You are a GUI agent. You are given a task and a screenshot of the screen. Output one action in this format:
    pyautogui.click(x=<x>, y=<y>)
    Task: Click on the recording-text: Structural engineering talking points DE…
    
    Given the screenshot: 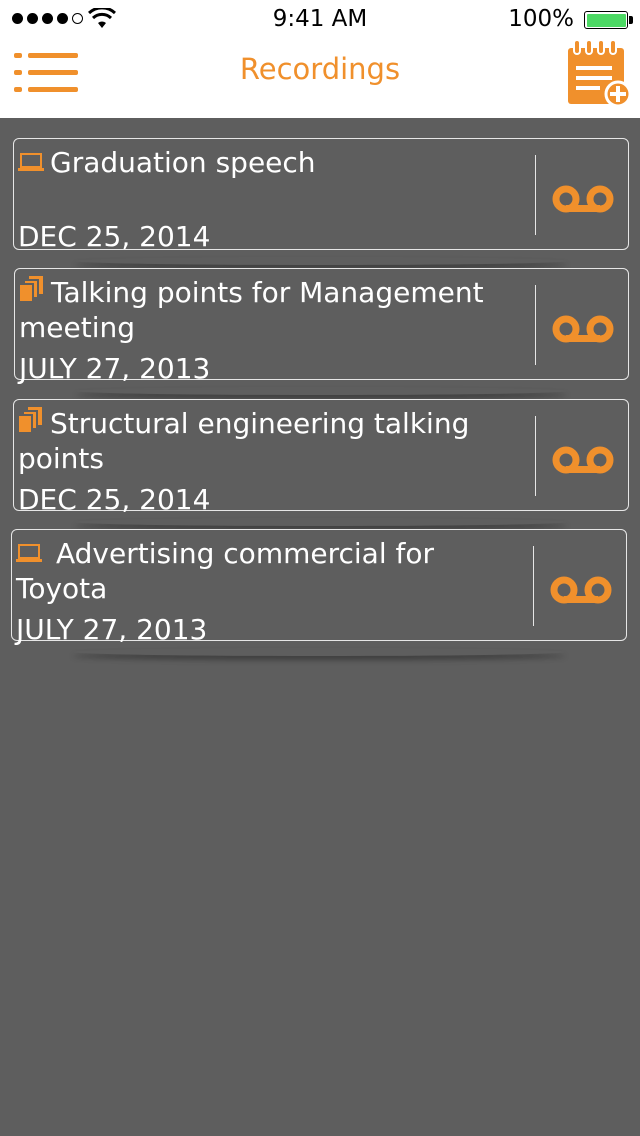 What is the action you would take?
    pyautogui.click(x=270, y=461)
    